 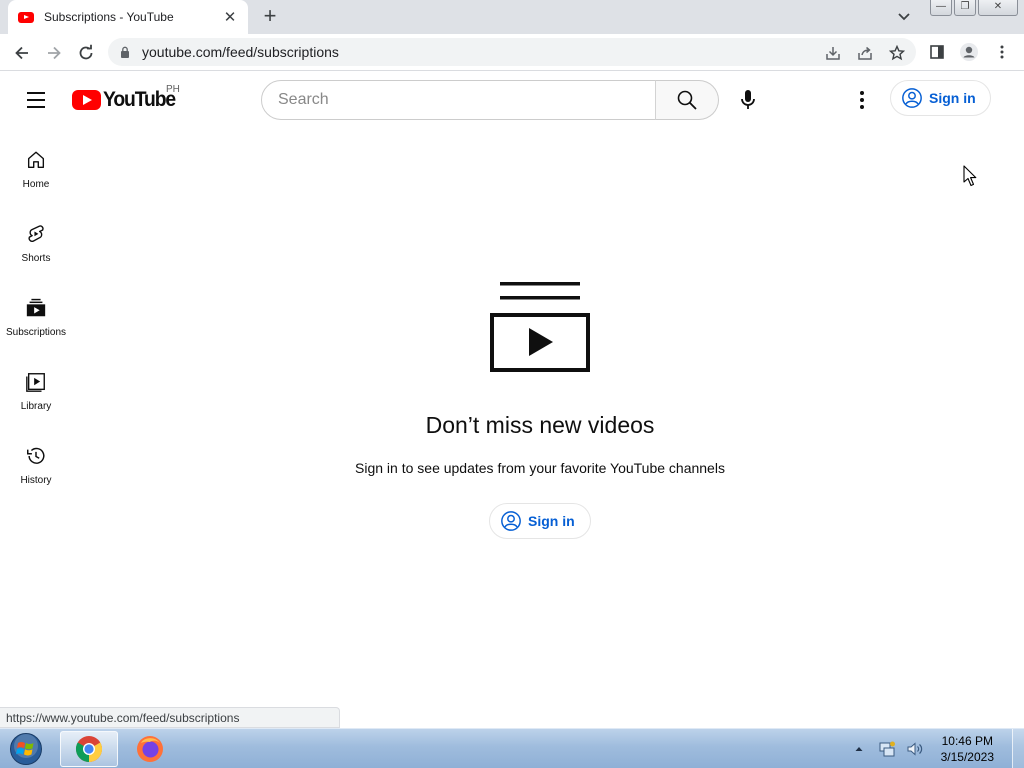 What do you see at coordinates (36, 160) in the screenshot?
I see `home-icon` at bounding box center [36, 160].